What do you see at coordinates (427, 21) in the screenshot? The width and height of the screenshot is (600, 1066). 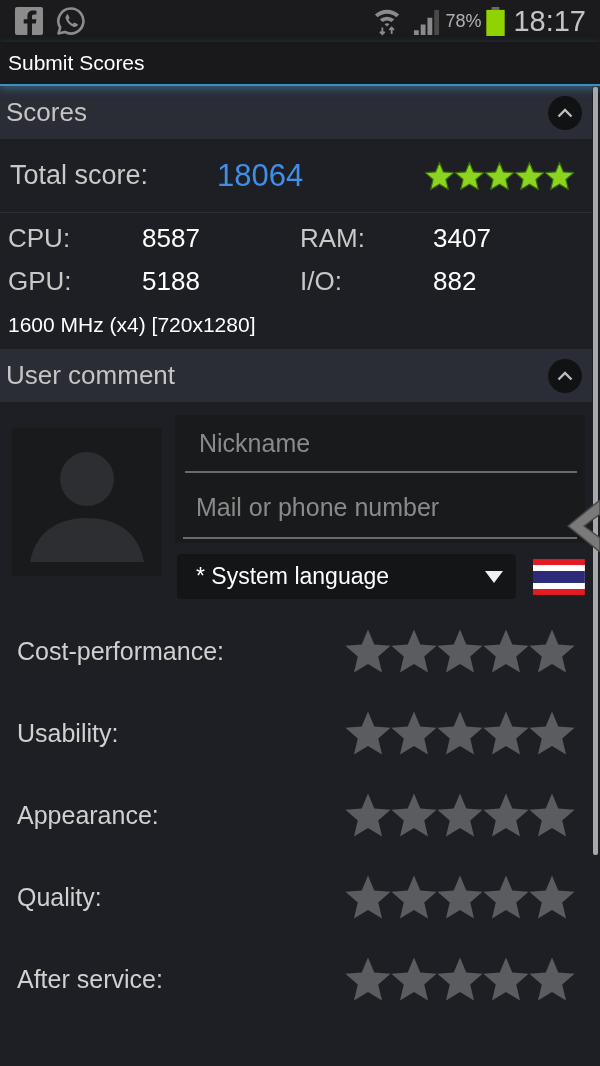 I see `signal-icon` at bounding box center [427, 21].